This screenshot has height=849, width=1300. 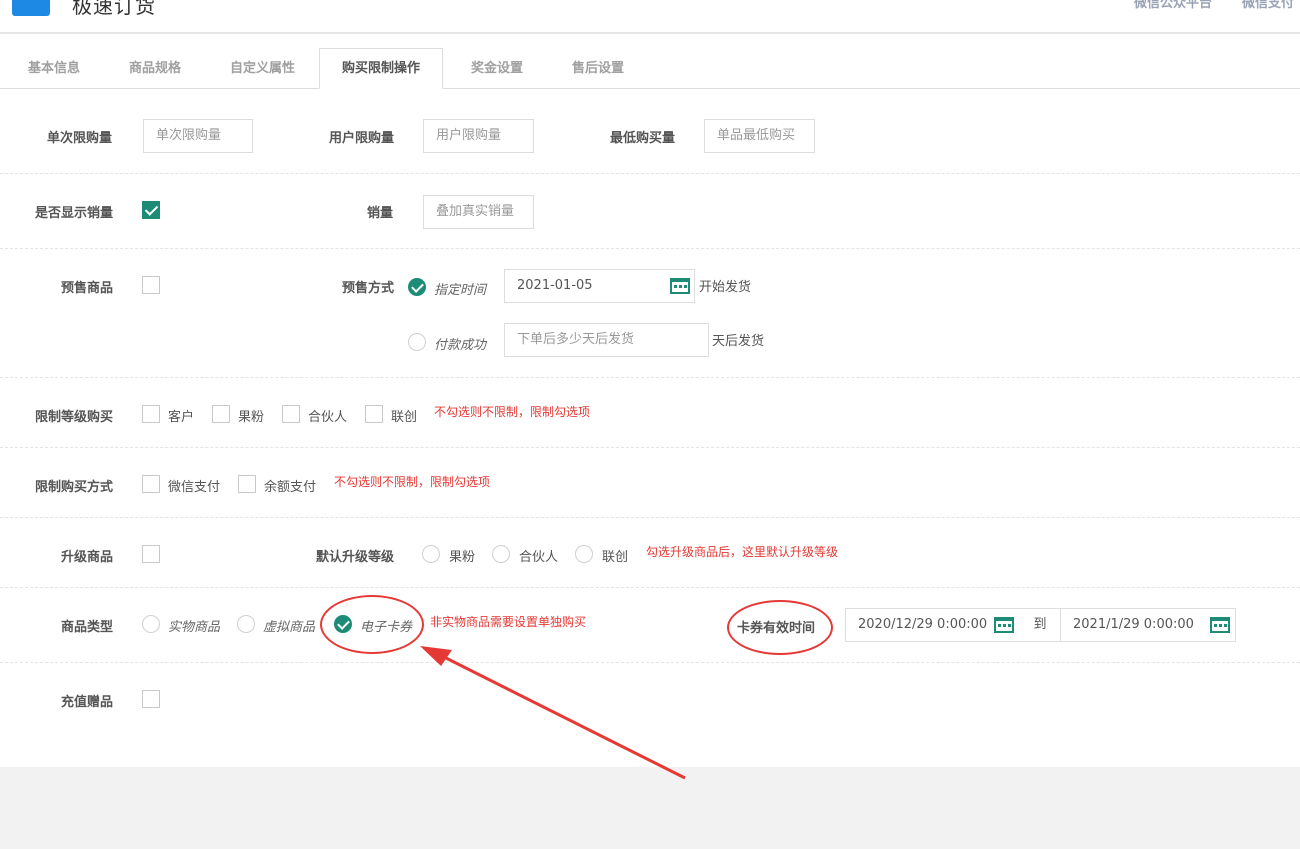 I want to click on annotation-arrow, so click(x=553, y=713).